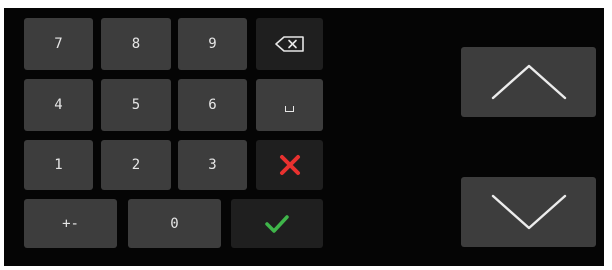 The width and height of the screenshot is (612, 270). I want to click on key-6-label: 6, so click(212, 105).